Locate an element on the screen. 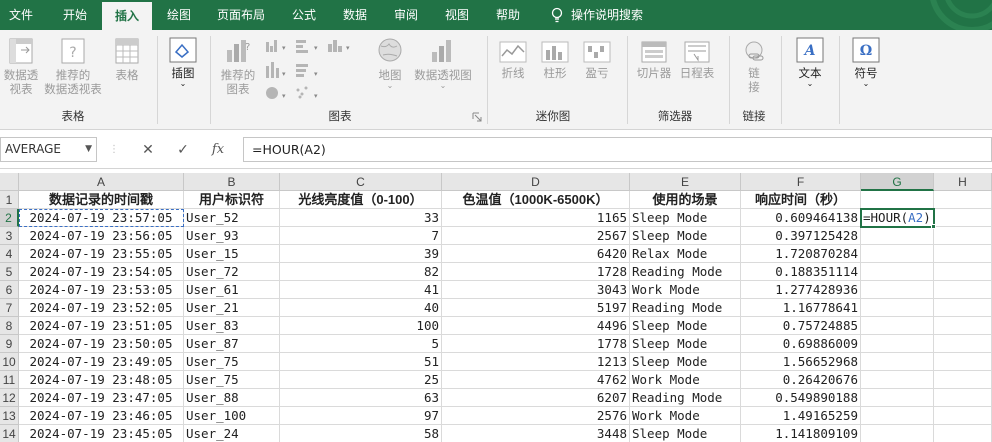 The width and height of the screenshot is (992, 442). tab-page-layout: 页面布局 is located at coordinates (241, 15).